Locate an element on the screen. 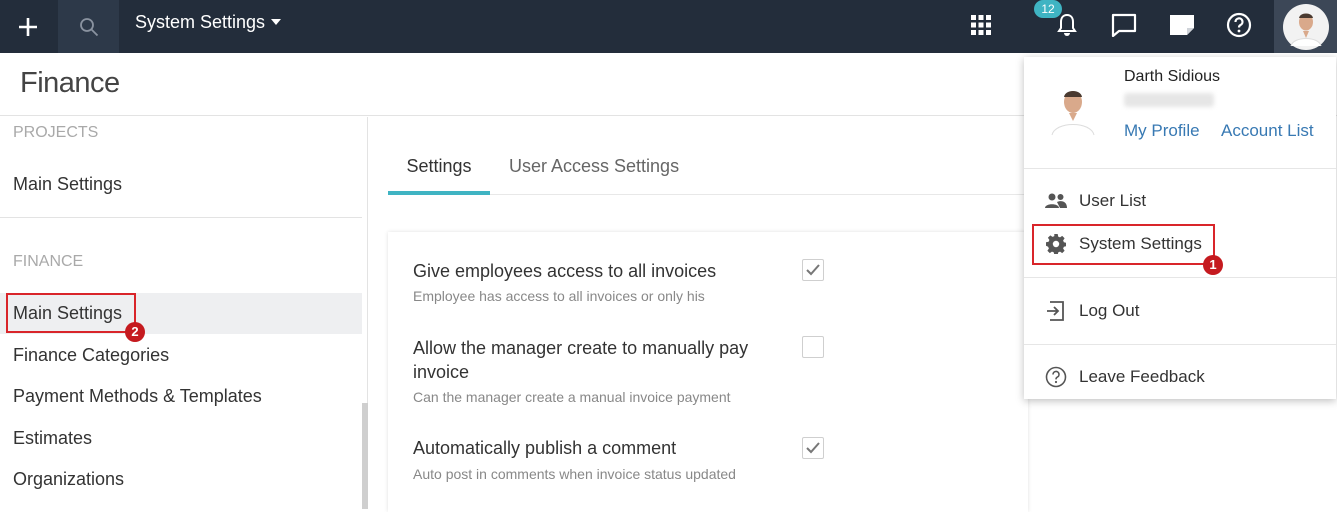 This screenshot has width=1337, height=512. checkbox-access-invoices is located at coordinates (813, 270).